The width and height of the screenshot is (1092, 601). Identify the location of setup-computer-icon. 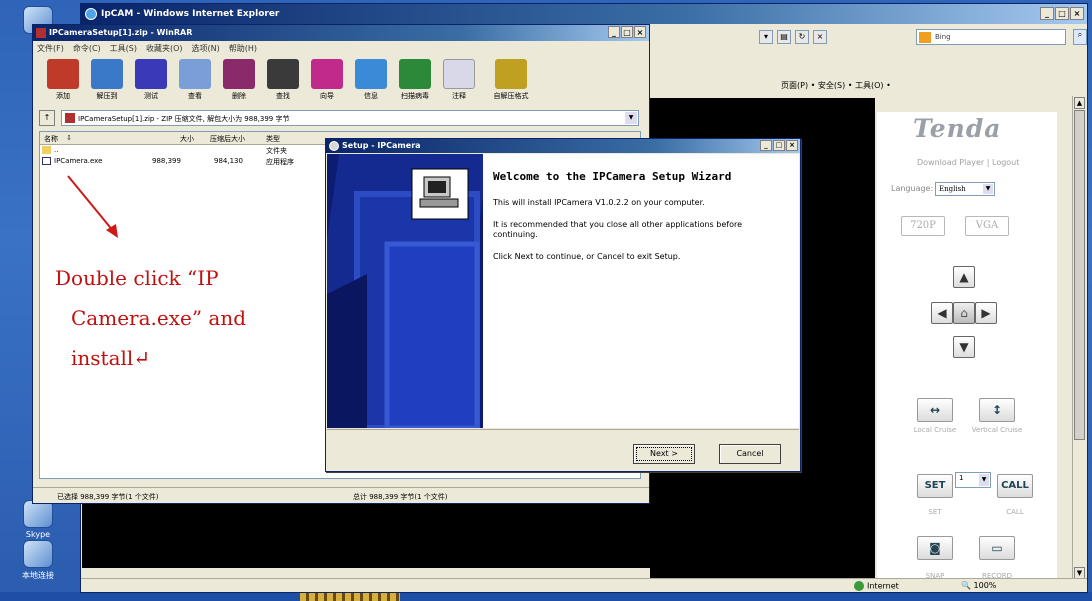
(440, 194).